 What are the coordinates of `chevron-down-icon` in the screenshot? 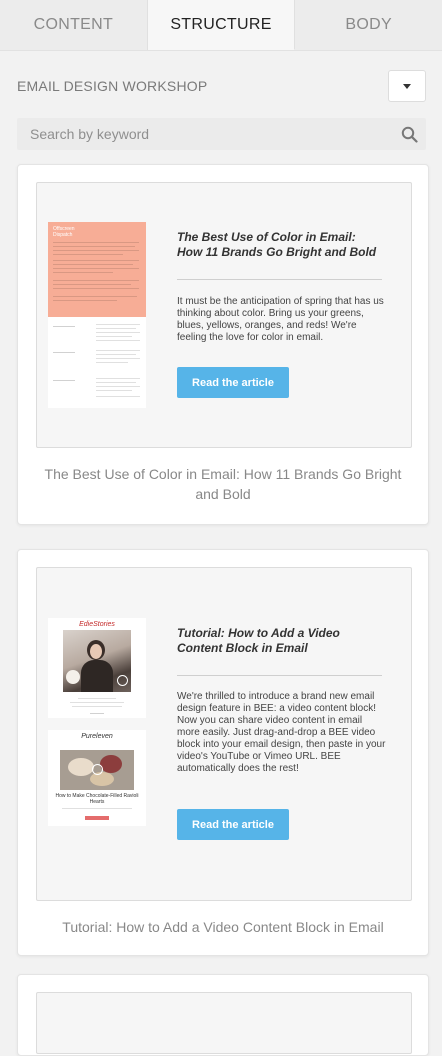 It's located at (407, 86).